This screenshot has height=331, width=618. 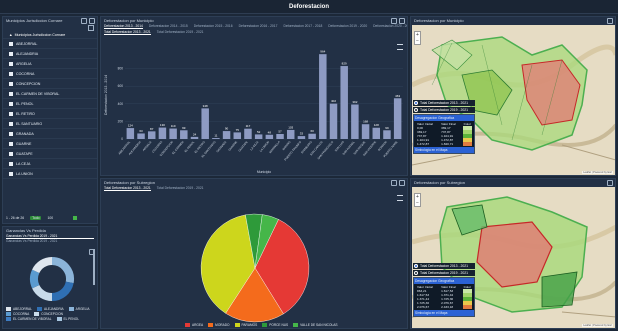 I want to click on tab-deforestacion: Deforestacion 2017 - 2018, so click(x=302, y=26).